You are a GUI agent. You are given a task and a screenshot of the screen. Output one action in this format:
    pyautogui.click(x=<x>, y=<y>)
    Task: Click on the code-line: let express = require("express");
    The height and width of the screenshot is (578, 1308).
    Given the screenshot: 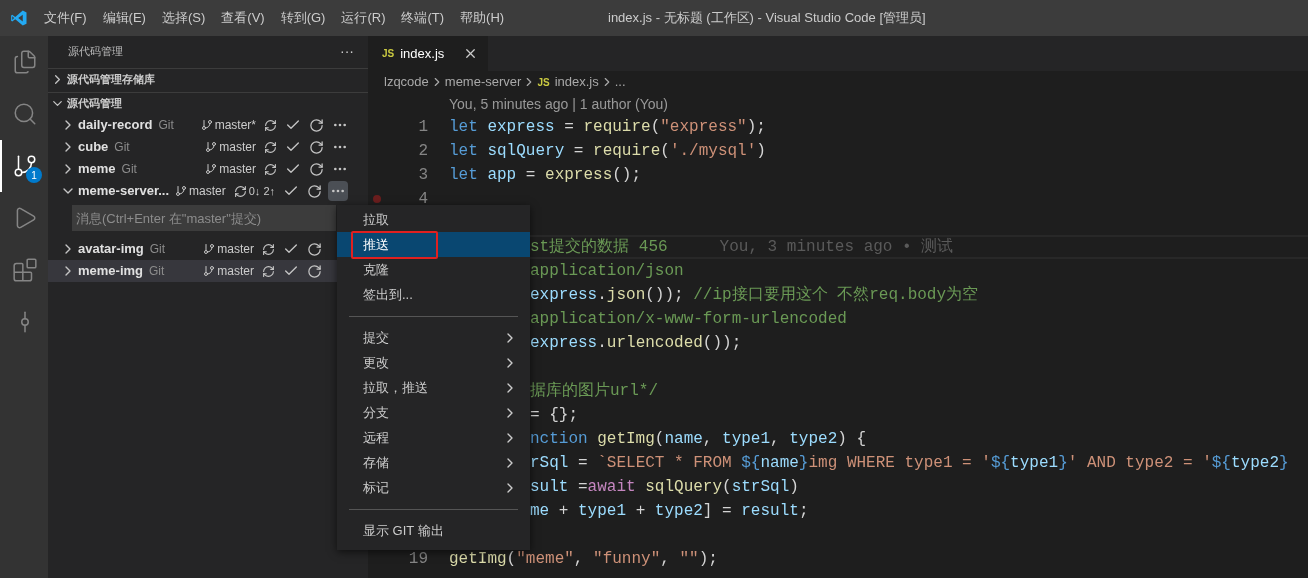 What is the action you would take?
    pyautogui.click(x=607, y=127)
    